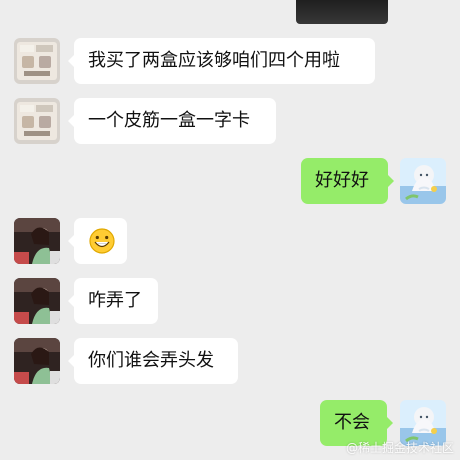 The height and width of the screenshot is (460, 460). I want to click on contact-avatar-a-repeat, so click(37, 121).